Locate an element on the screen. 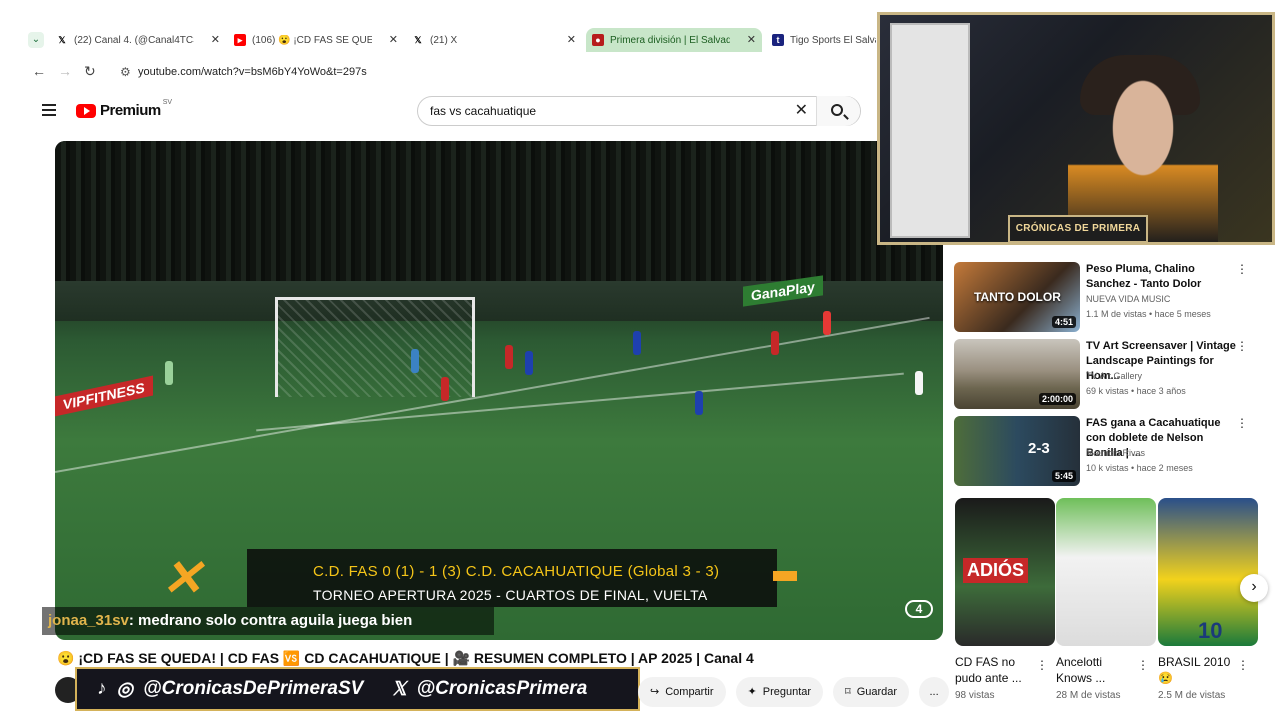  stadium-crowd is located at coordinates (499, 216).